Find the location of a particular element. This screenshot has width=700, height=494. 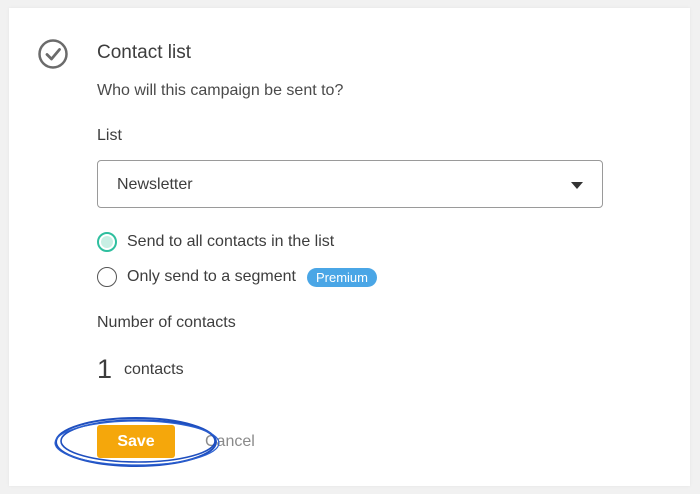

radio-button-all-contacts is located at coordinates (107, 242).